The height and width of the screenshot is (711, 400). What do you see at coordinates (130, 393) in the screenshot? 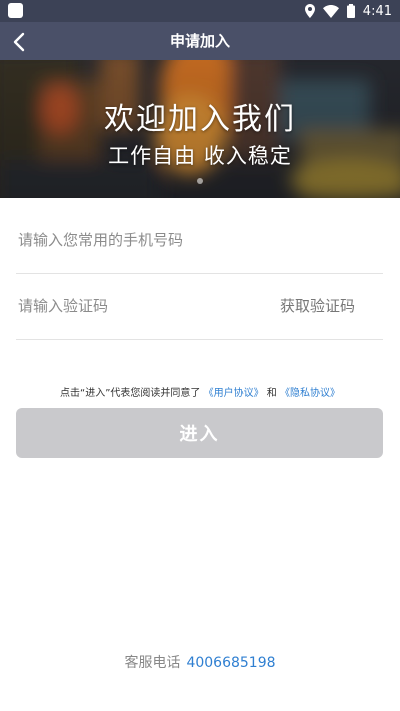
I see `agreement-prefix: 点击“进入”代表您阅读并同意了` at bounding box center [130, 393].